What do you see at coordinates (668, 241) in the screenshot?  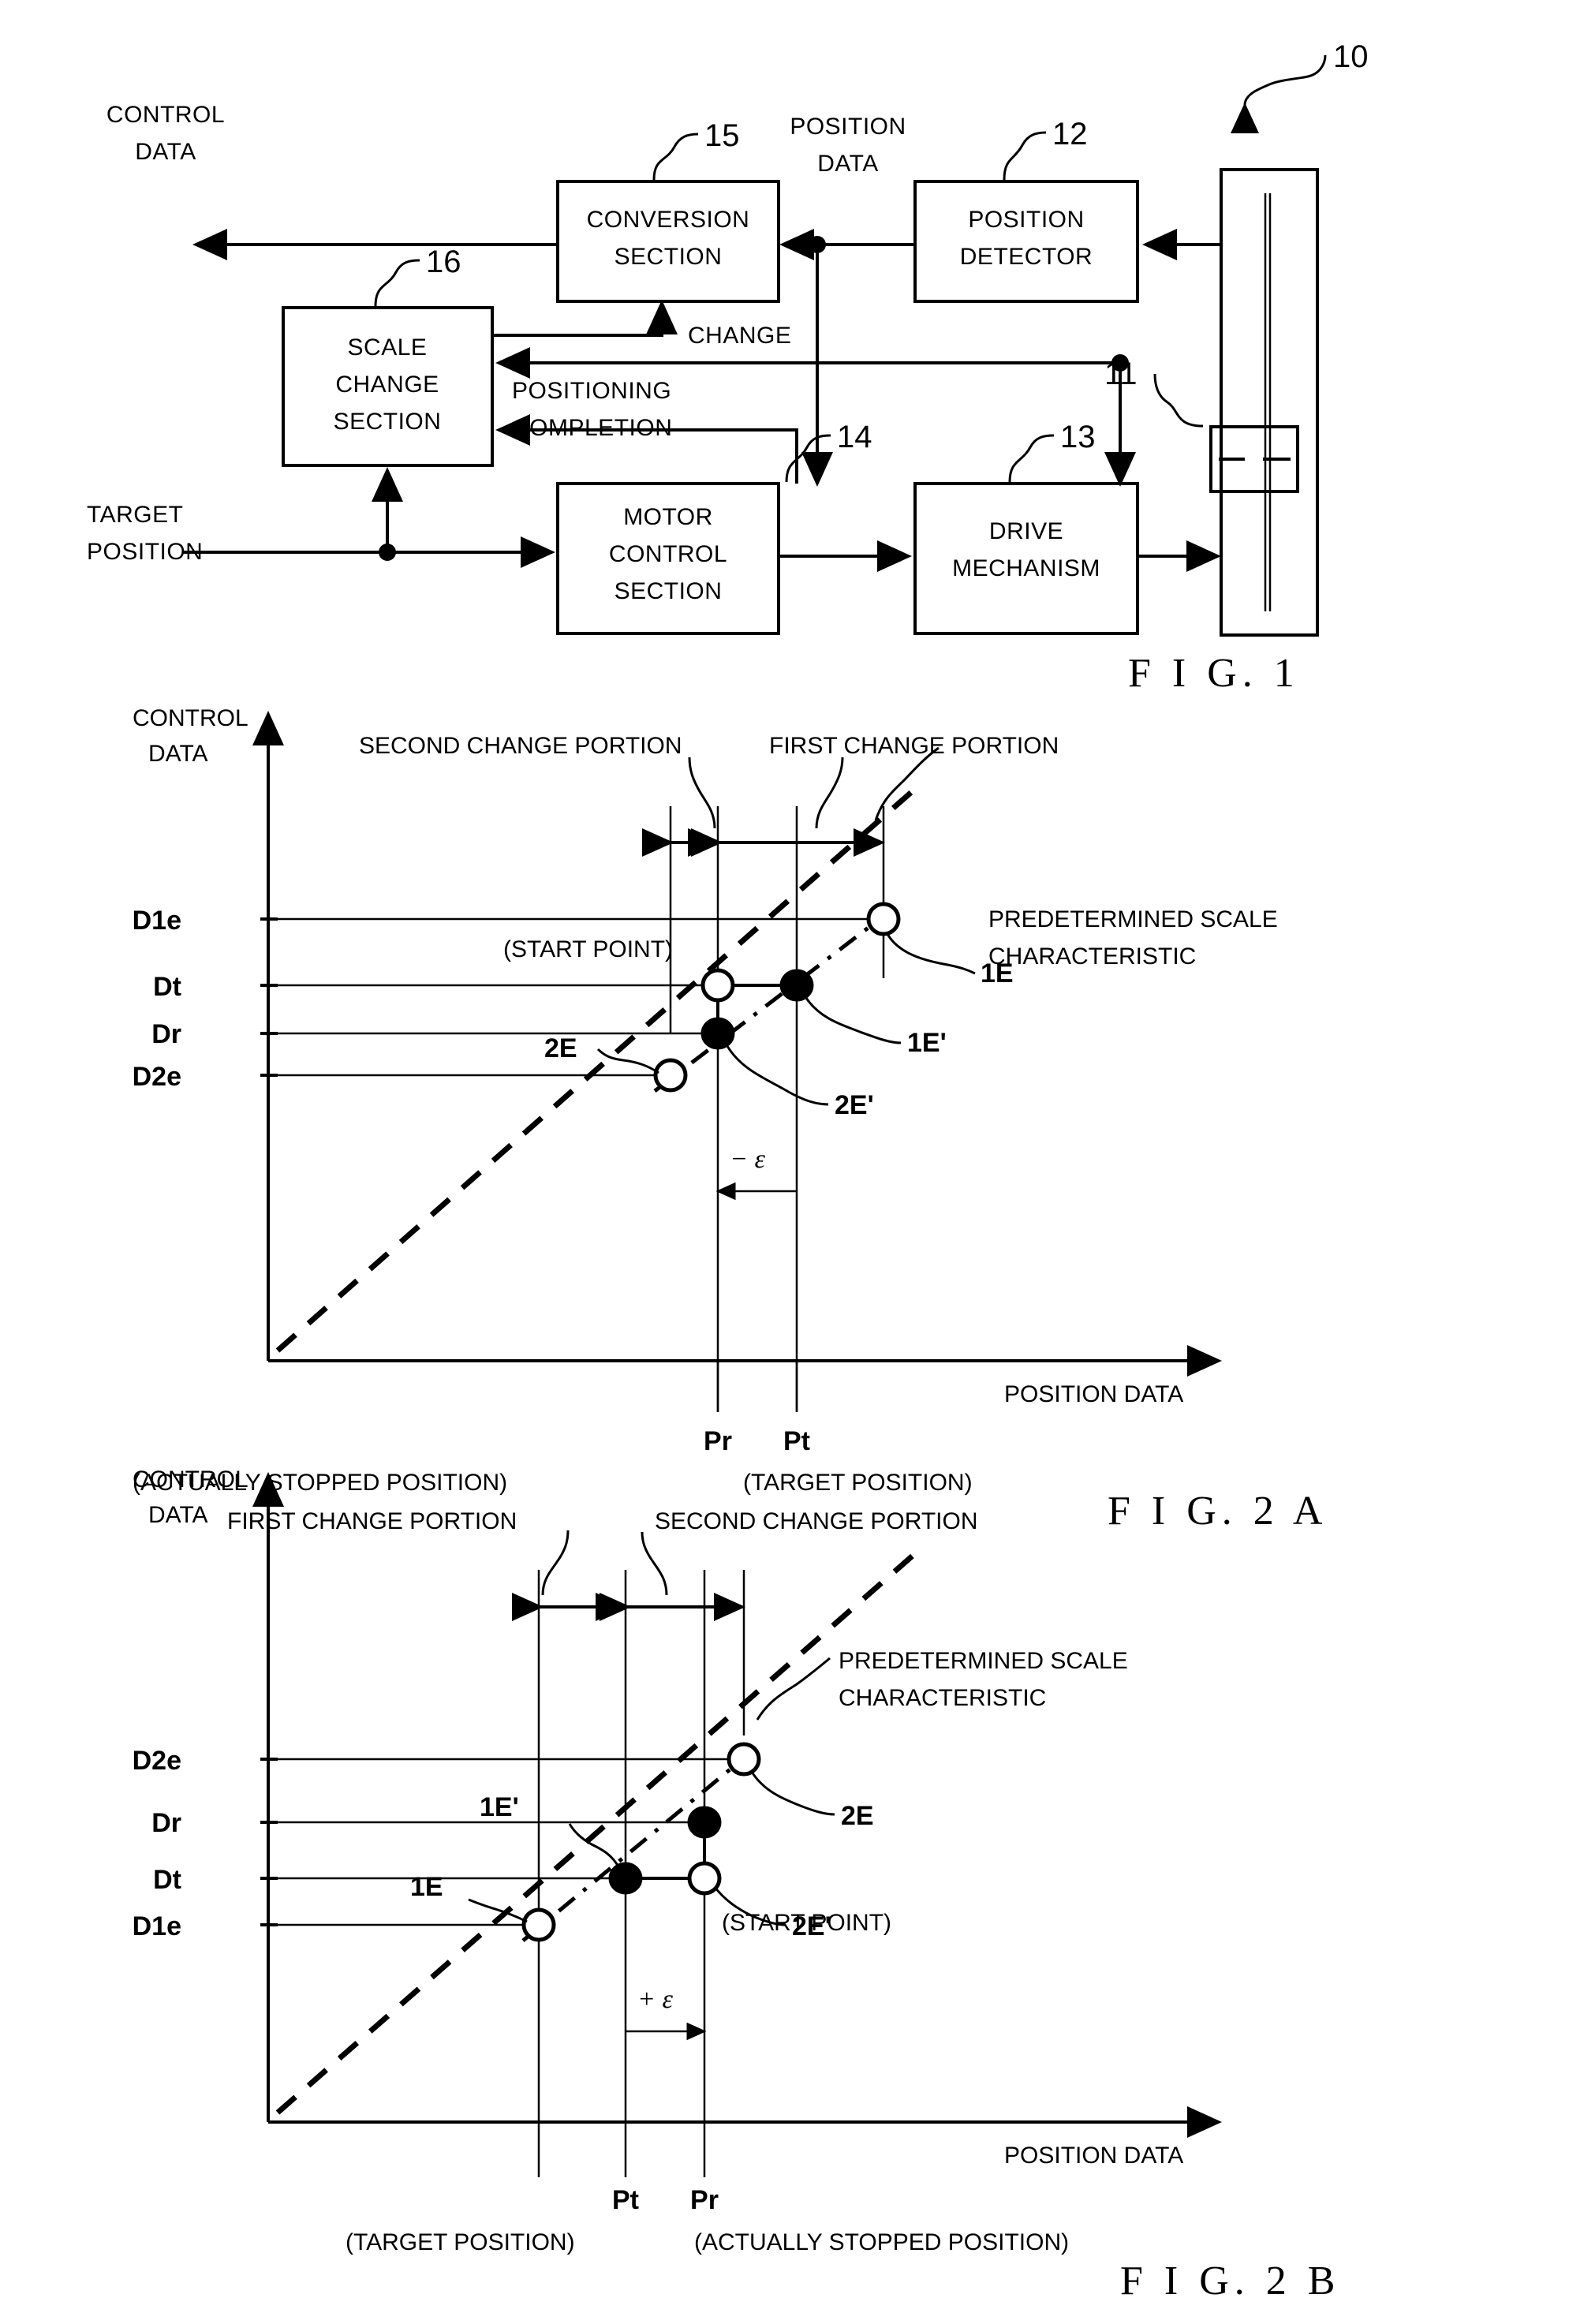 I see `block-conversion-section` at bounding box center [668, 241].